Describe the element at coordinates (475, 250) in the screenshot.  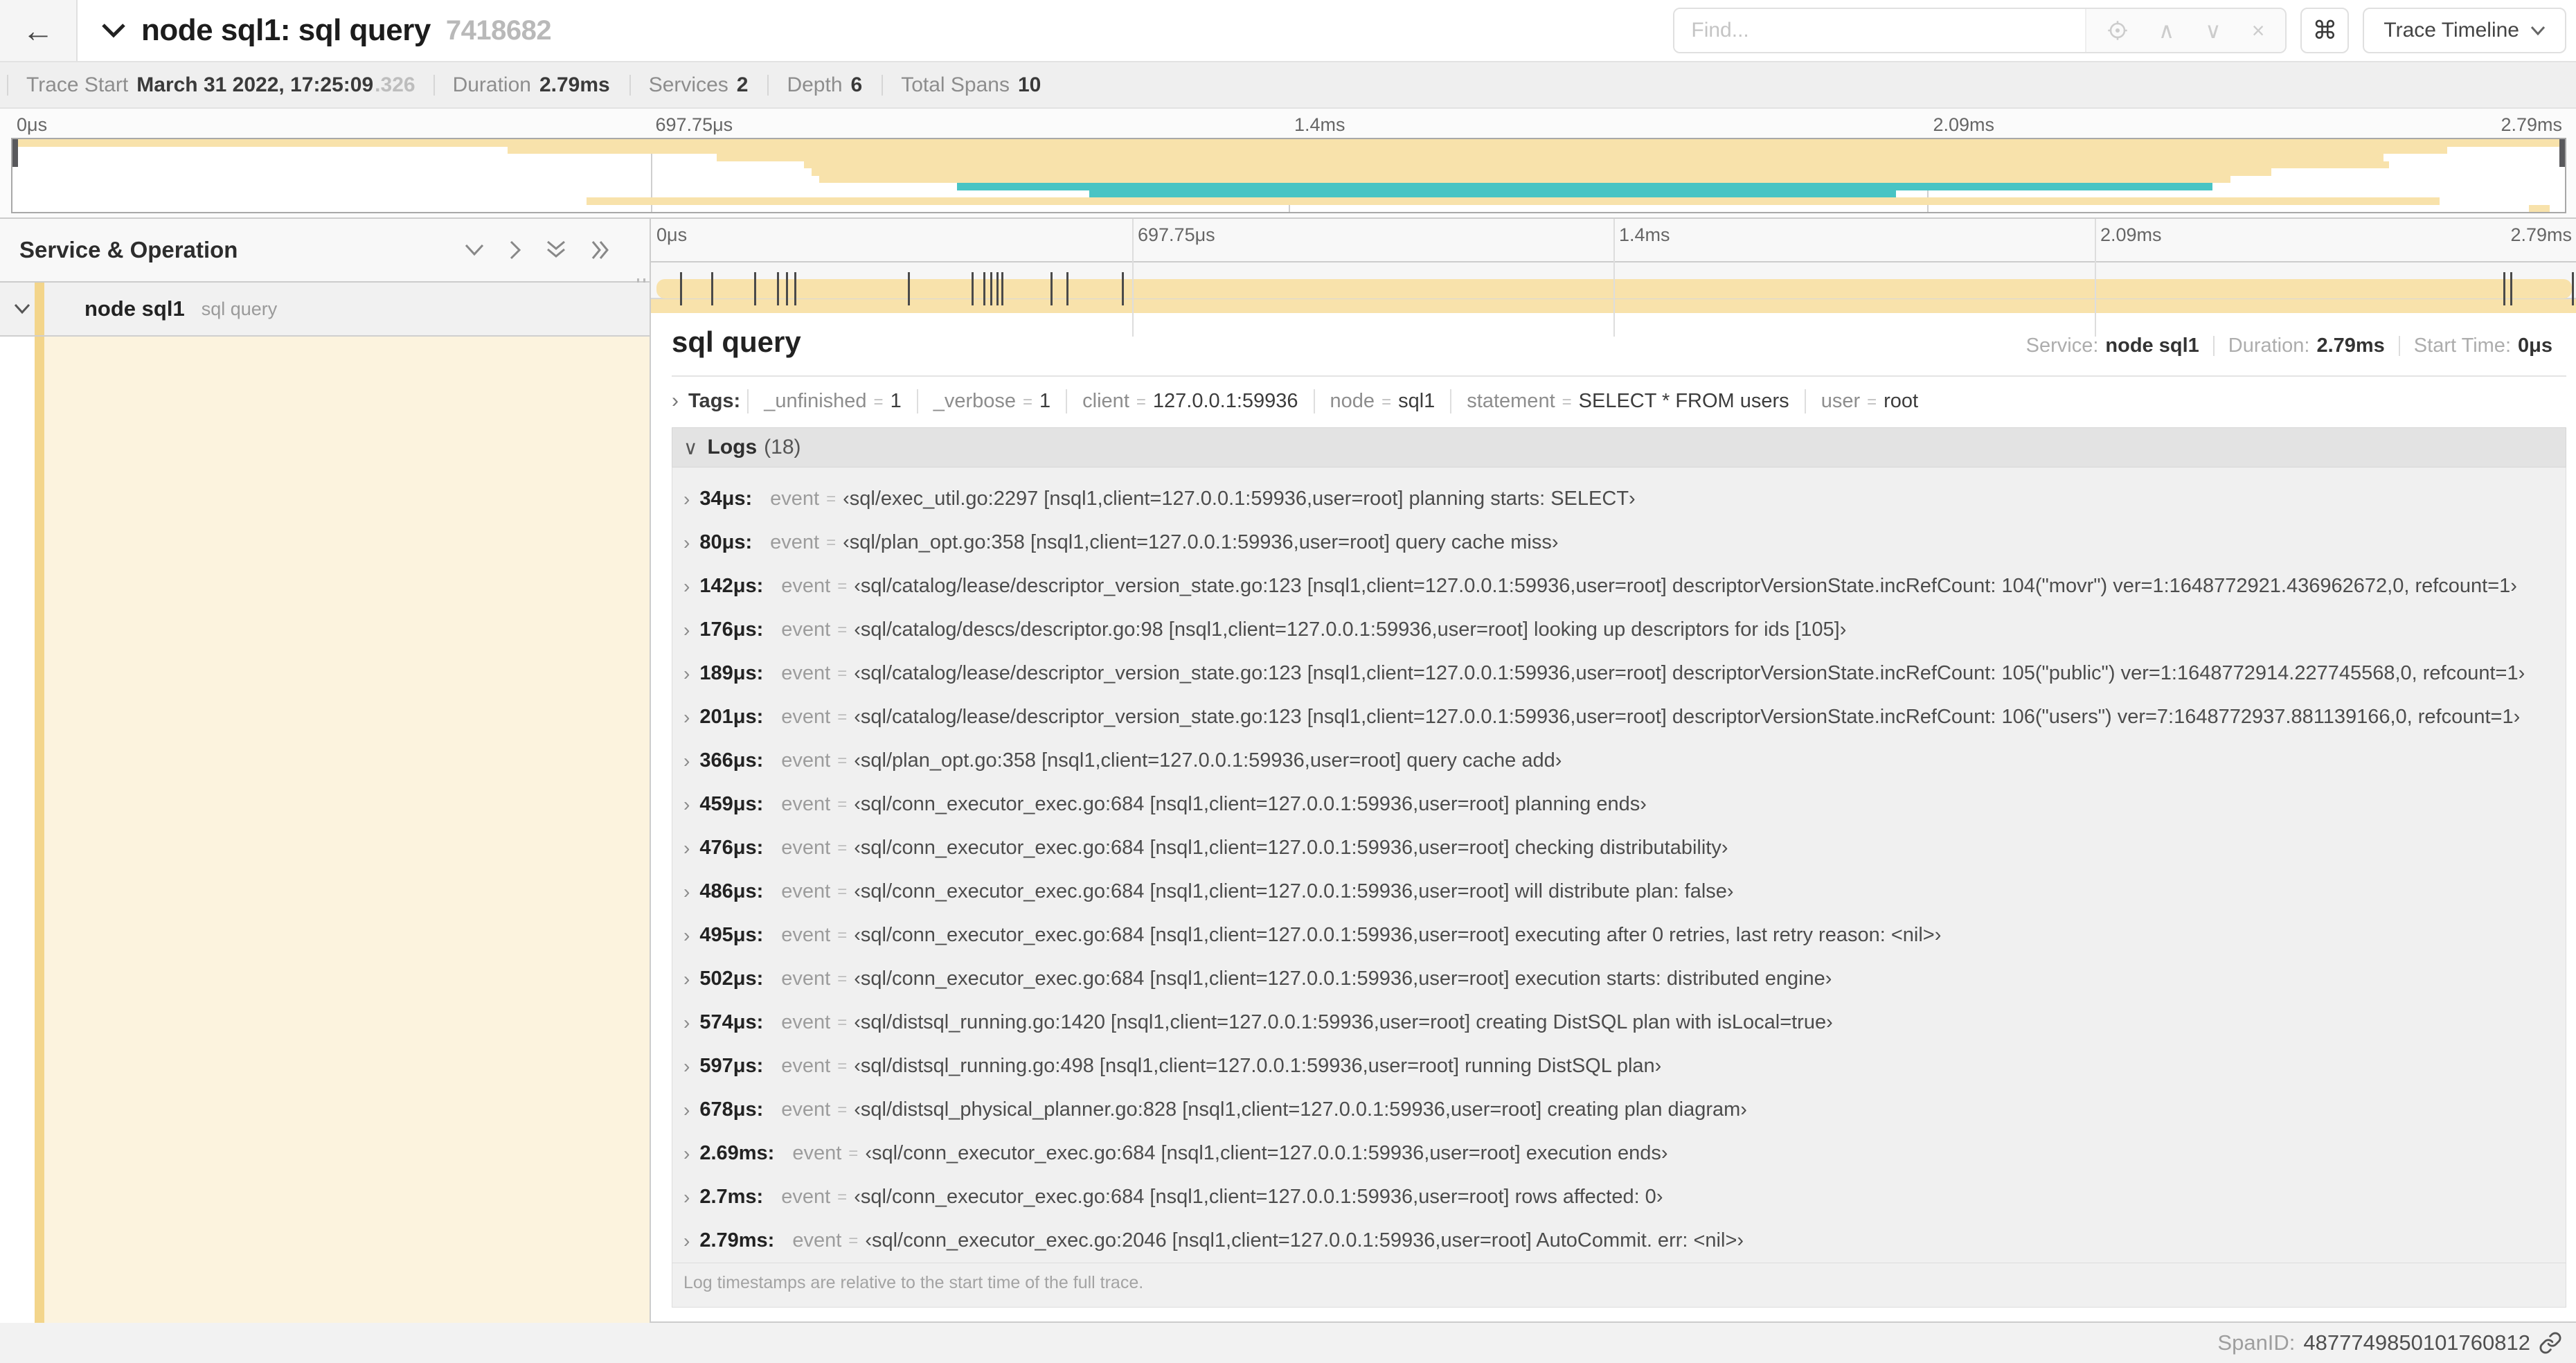
I see `collapse-one-icon` at that location.